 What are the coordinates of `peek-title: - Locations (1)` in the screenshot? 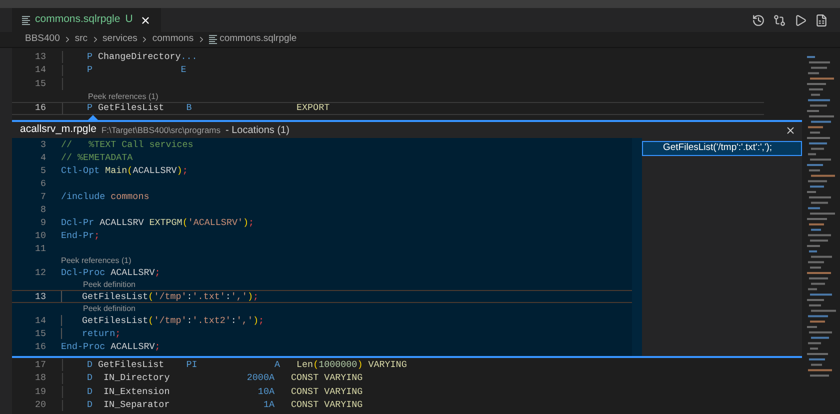 It's located at (258, 131).